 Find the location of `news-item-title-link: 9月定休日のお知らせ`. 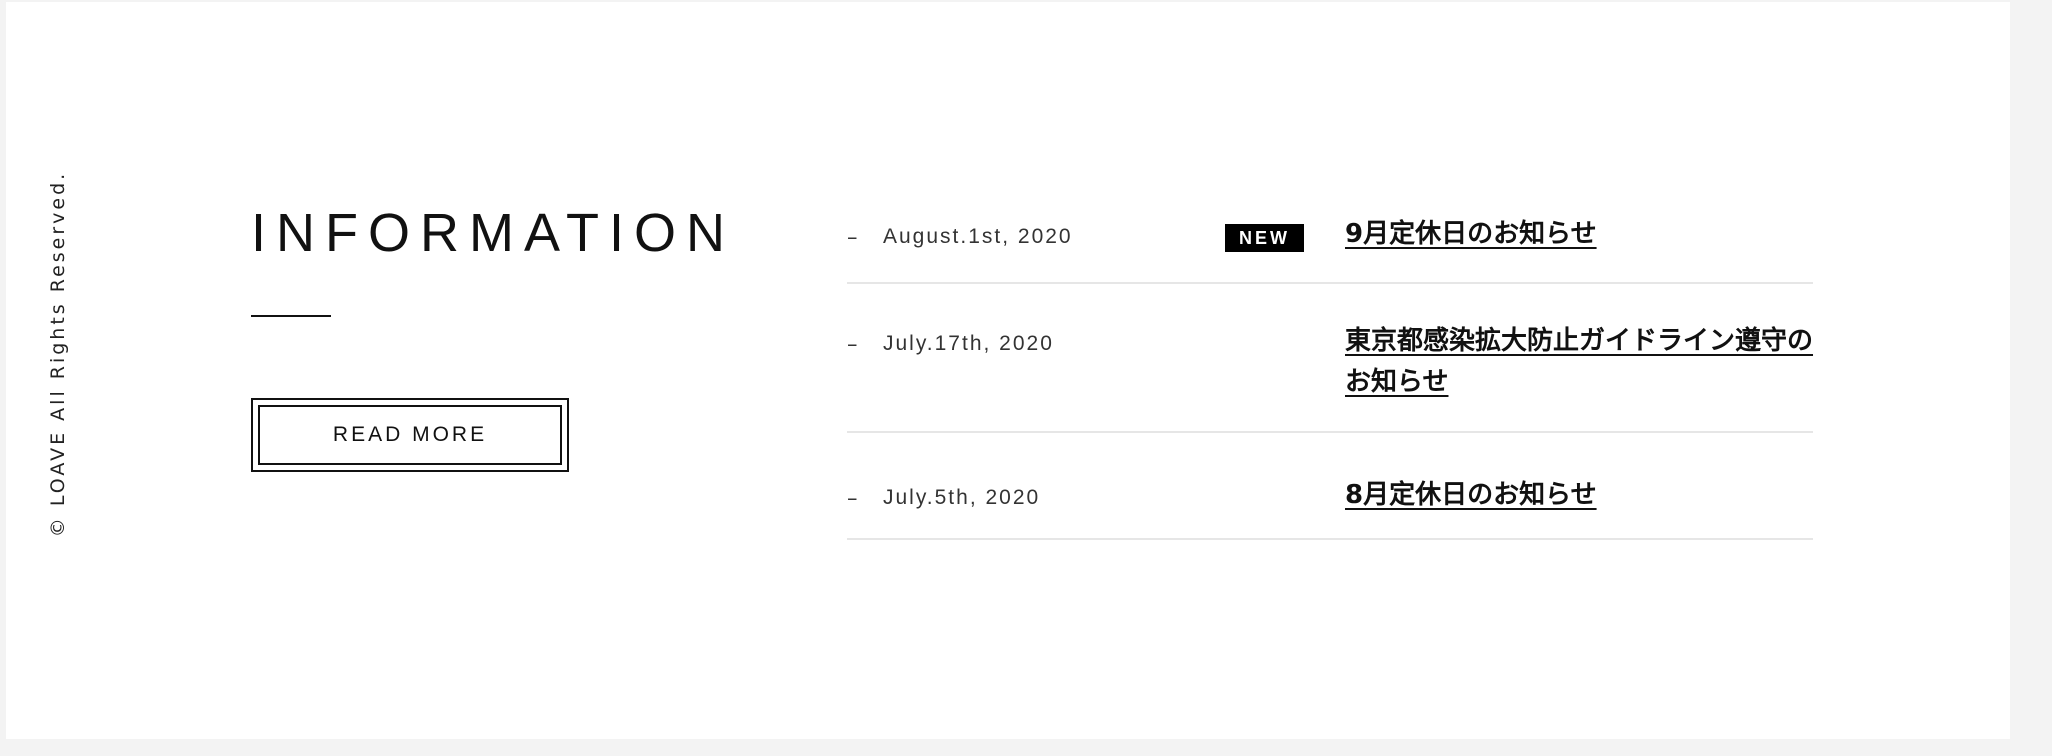

news-item-title-link: 9月定休日のお知らせ is located at coordinates (1579, 234).